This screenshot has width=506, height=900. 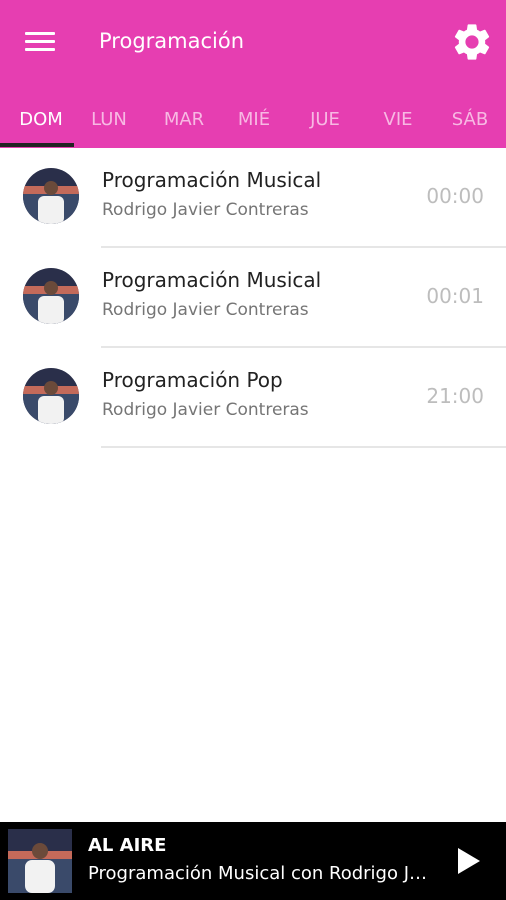 What do you see at coordinates (303, 447) in the screenshot?
I see `divider` at bounding box center [303, 447].